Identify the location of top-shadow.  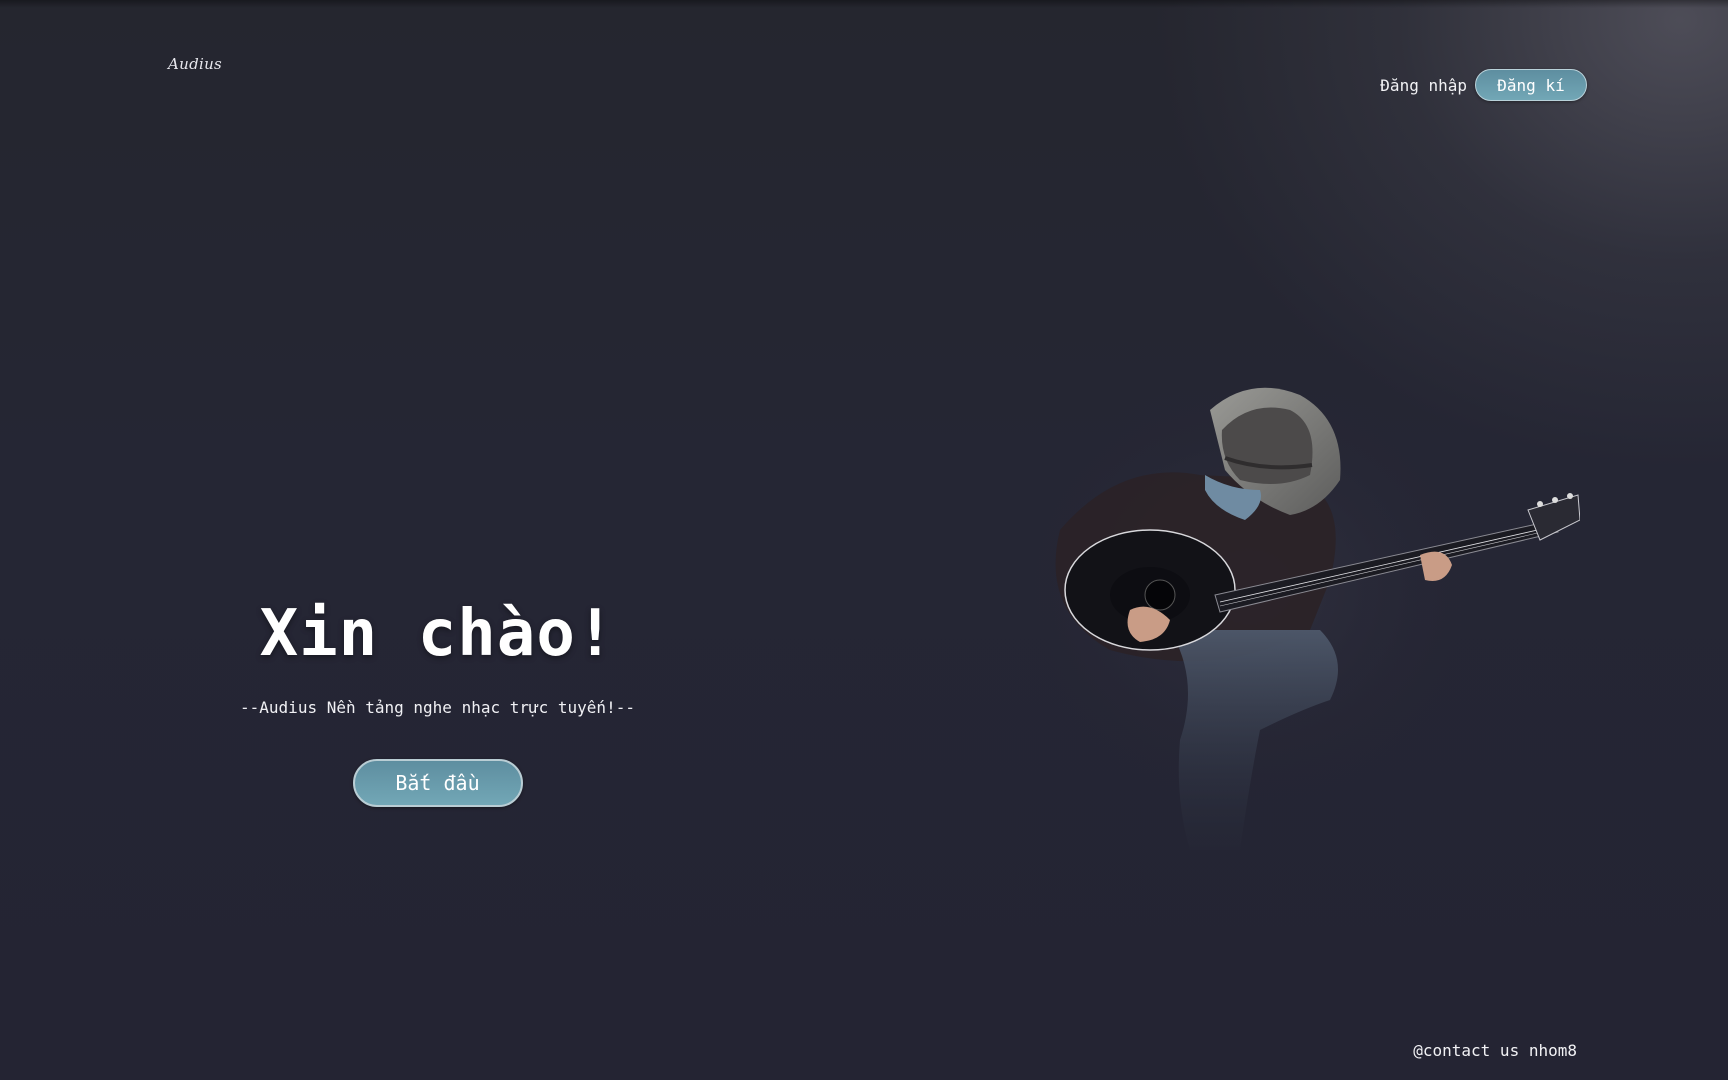
(864, 4).